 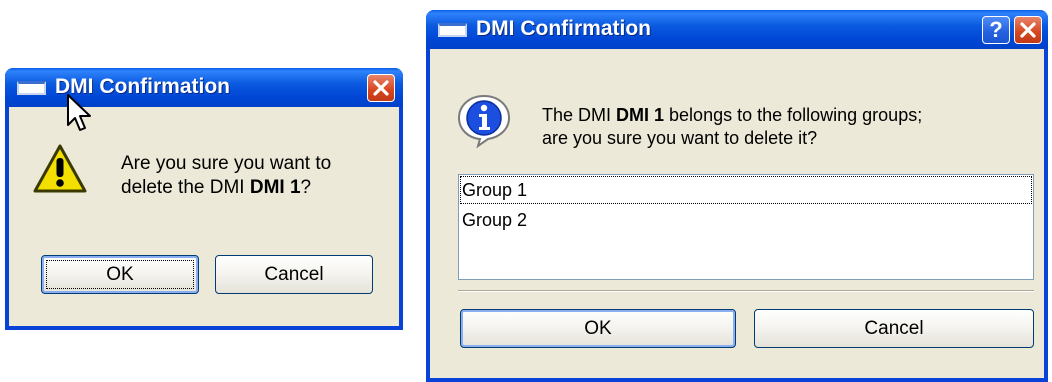 What do you see at coordinates (746, 291) in the screenshot?
I see `separator` at bounding box center [746, 291].